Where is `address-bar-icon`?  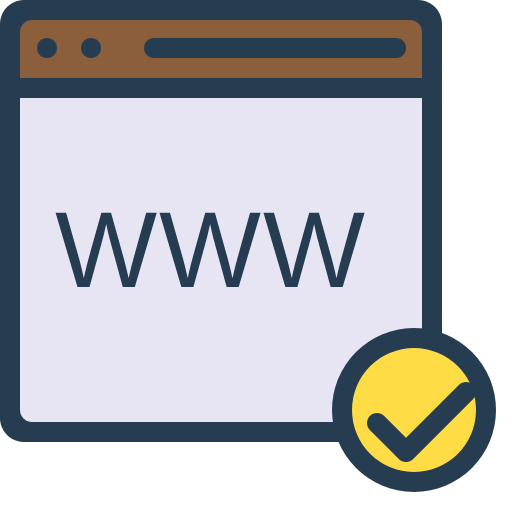
address-bar-icon is located at coordinates (275, 48).